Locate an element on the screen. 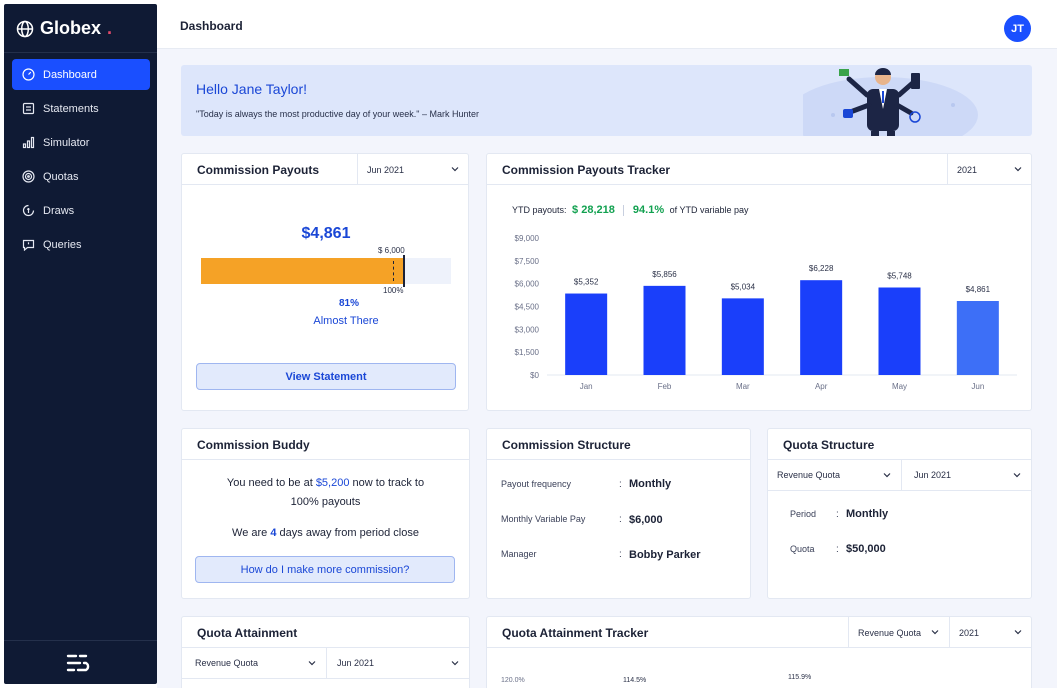 This screenshot has width=1062, height=688. brand-logo: Globex. is located at coordinates (64, 28).